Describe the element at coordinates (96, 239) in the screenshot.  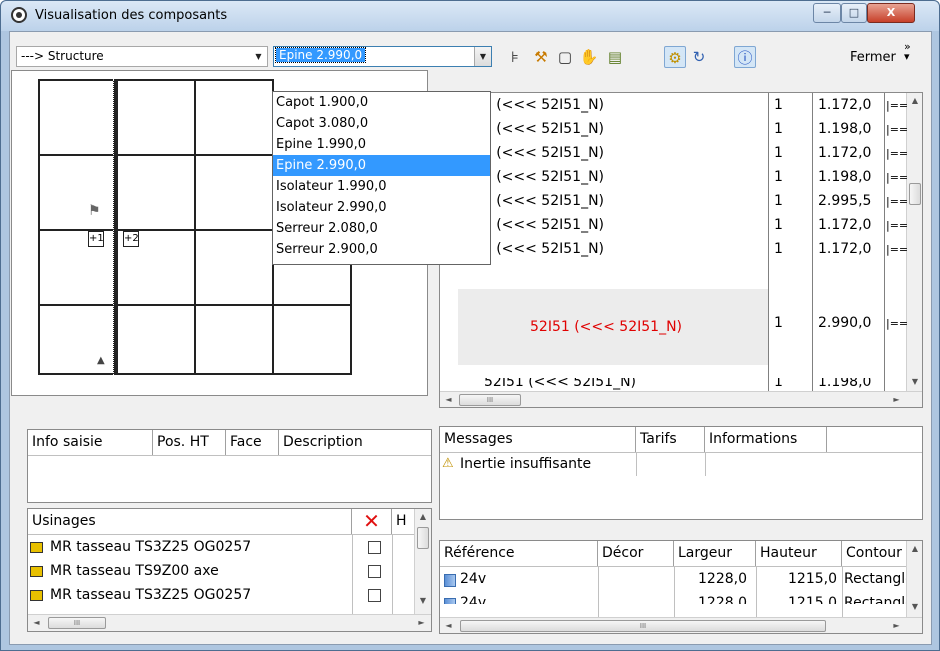
I see `marker-1: +1` at that location.